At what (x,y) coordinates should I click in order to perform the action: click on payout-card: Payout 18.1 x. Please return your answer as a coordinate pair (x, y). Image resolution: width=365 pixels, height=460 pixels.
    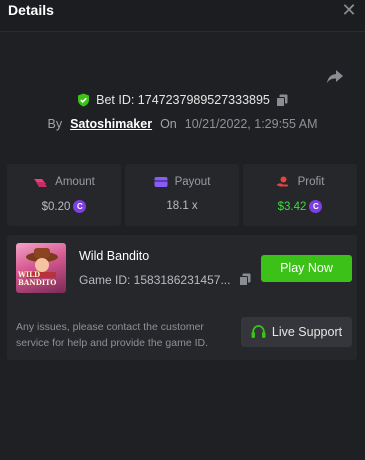
    Looking at the image, I should click on (182, 195).